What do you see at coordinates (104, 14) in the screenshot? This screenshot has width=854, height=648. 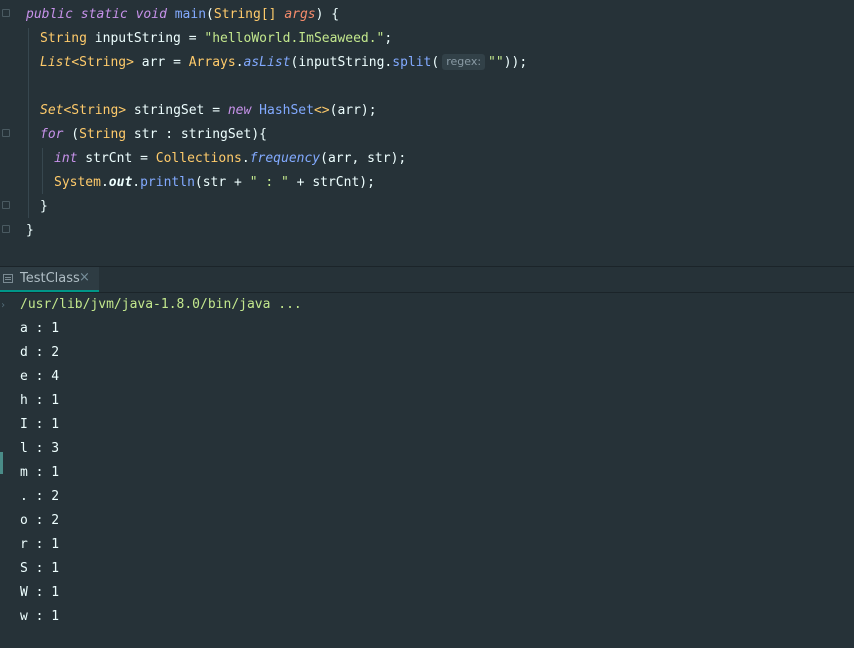 I see `keyword: static` at bounding box center [104, 14].